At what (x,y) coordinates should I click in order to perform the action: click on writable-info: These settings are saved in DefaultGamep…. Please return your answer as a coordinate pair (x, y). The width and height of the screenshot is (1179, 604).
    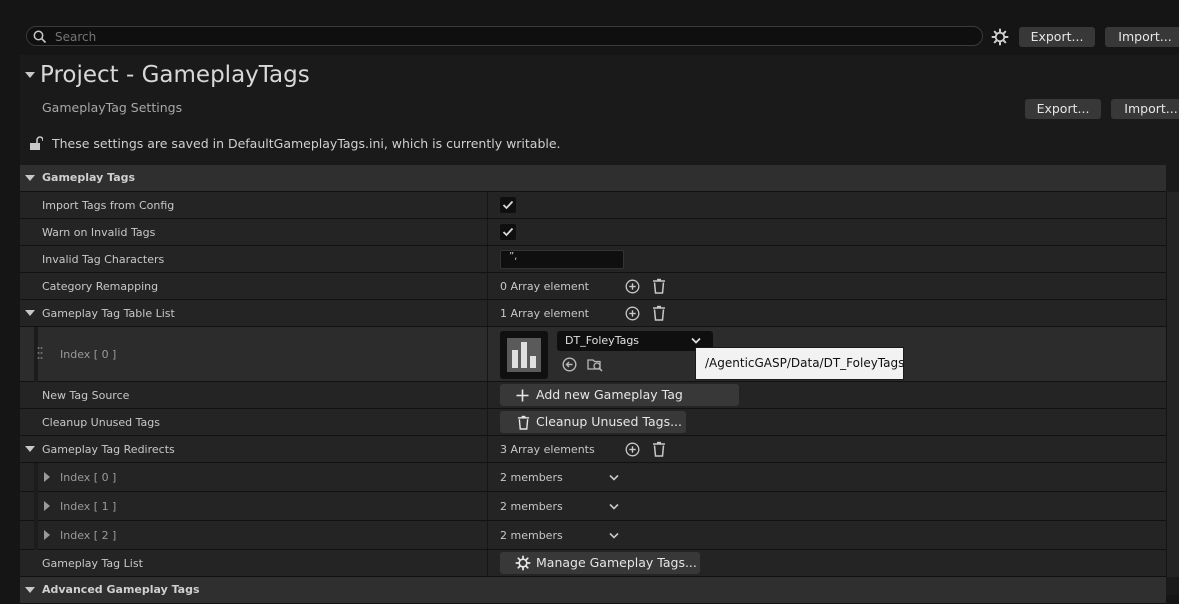
    Looking at the image, I should click on (306, 143).